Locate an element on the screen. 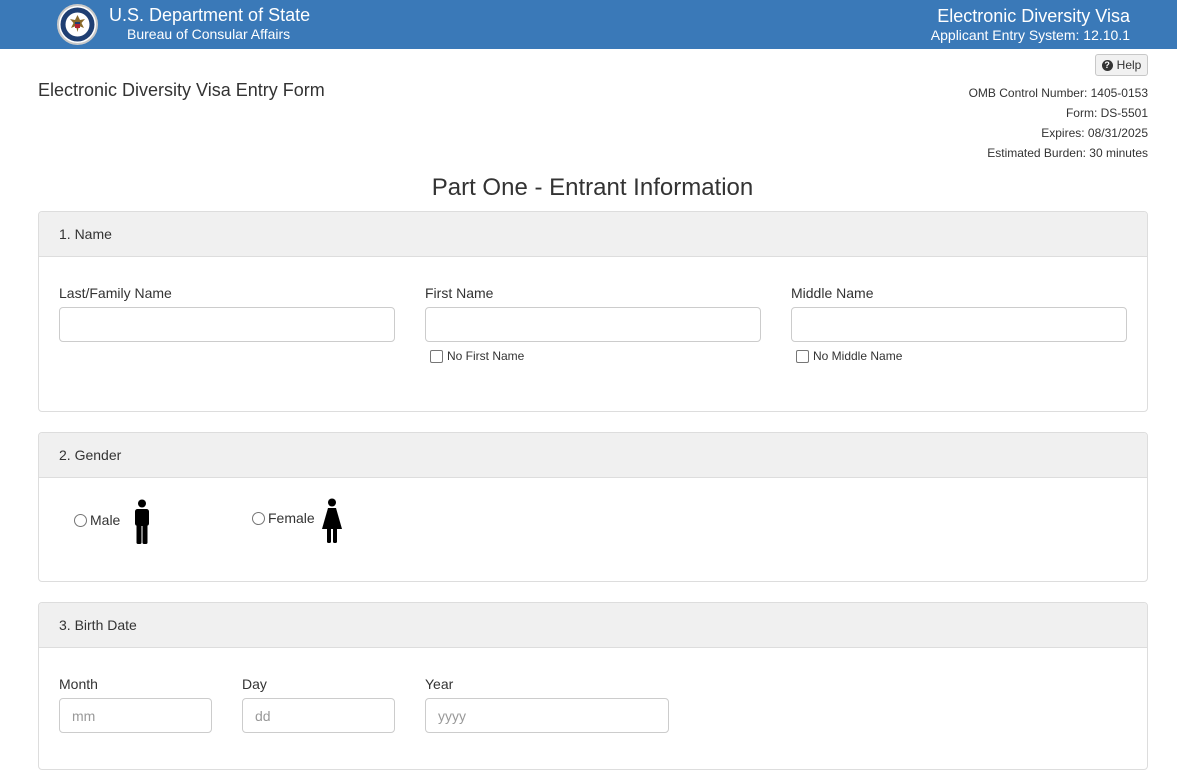 This screenshot has height=778, width=1177. estimated-burden: Estimated Burden: 30 minutes is located at coordinates (1067, 153).